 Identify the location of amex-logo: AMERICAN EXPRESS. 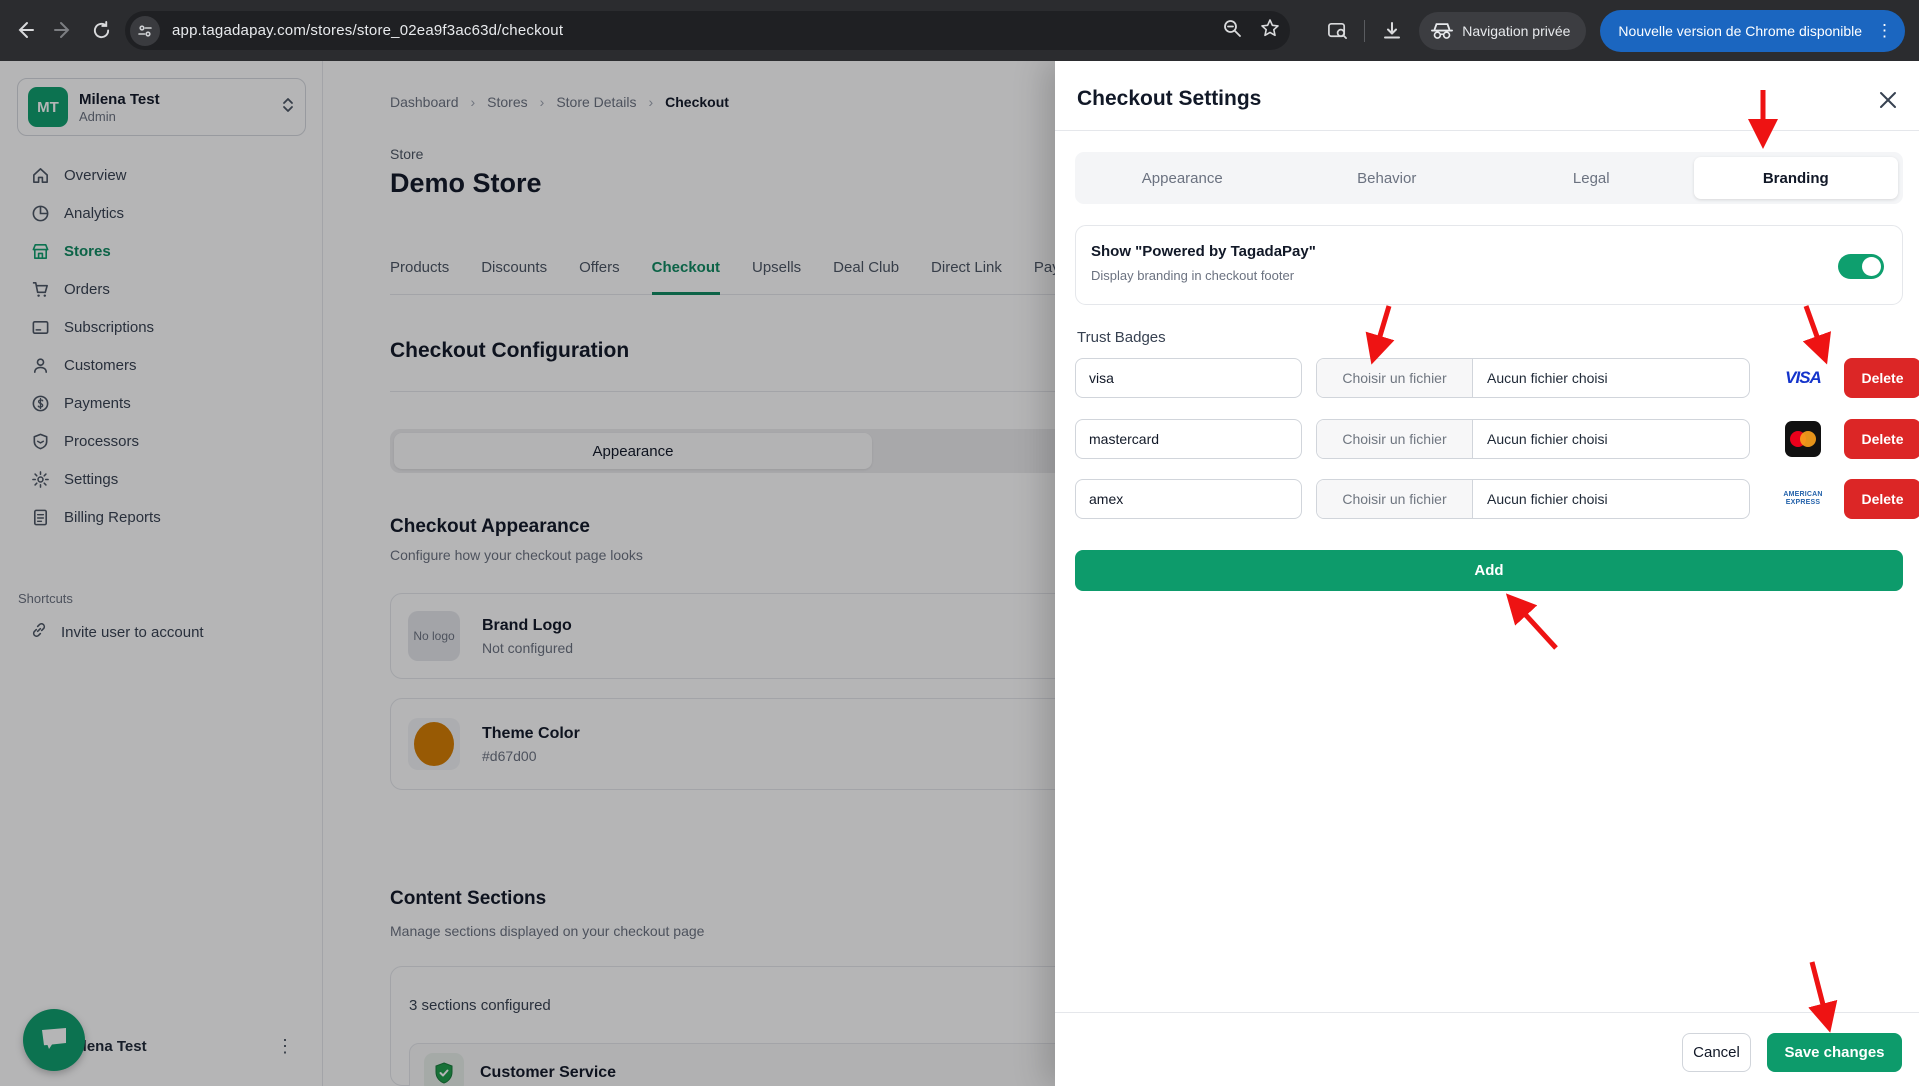
(1803, 498).